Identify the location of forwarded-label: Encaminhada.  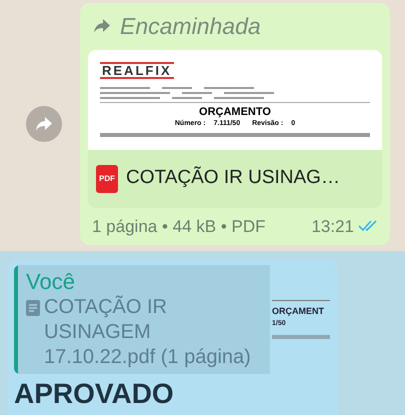
(190, 26).